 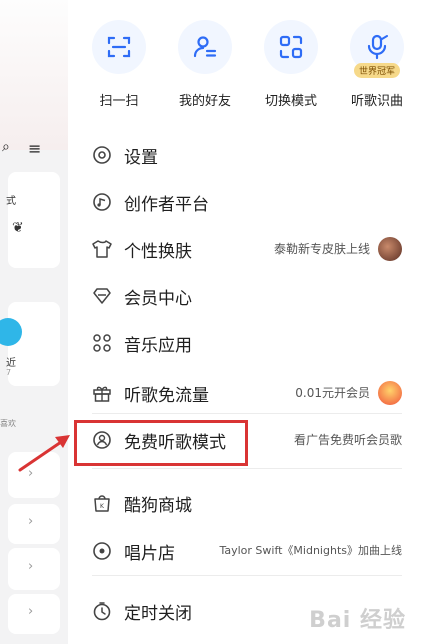 What do you see at coordinates (8, 423) in the screenshot?
I see `like-label: 喜欢` at bounding box center [8, 423].